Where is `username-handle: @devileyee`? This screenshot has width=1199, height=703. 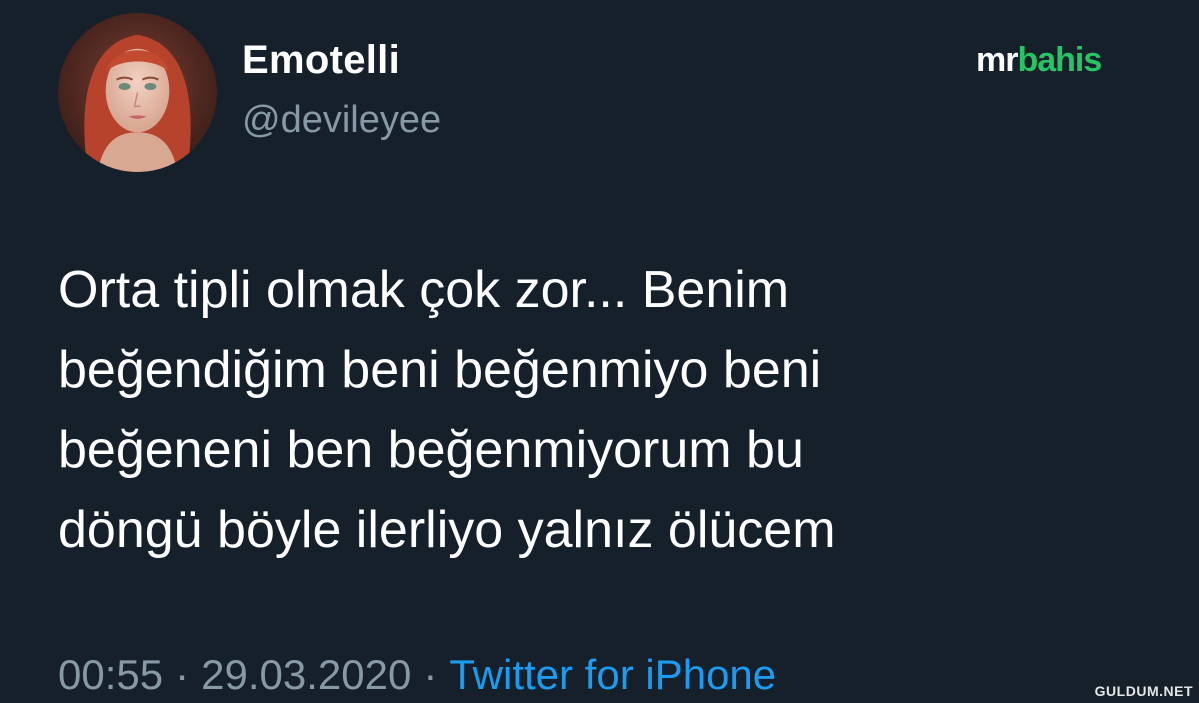
username-handle: @devileyee is located at coordinates (341, 120).